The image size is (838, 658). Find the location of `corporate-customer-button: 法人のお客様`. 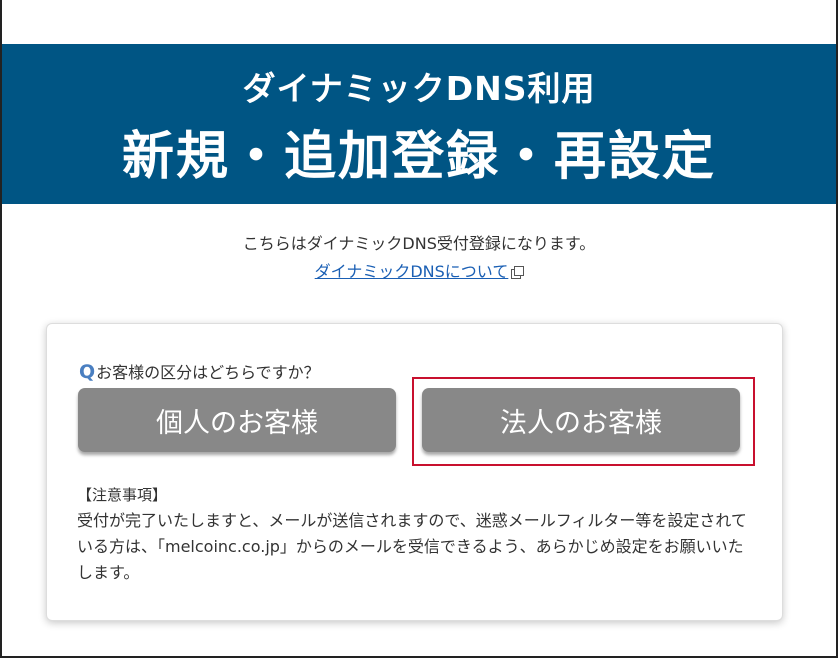

corporate-customer-button: 法人のお客様 is located at coordinates (581, 420).